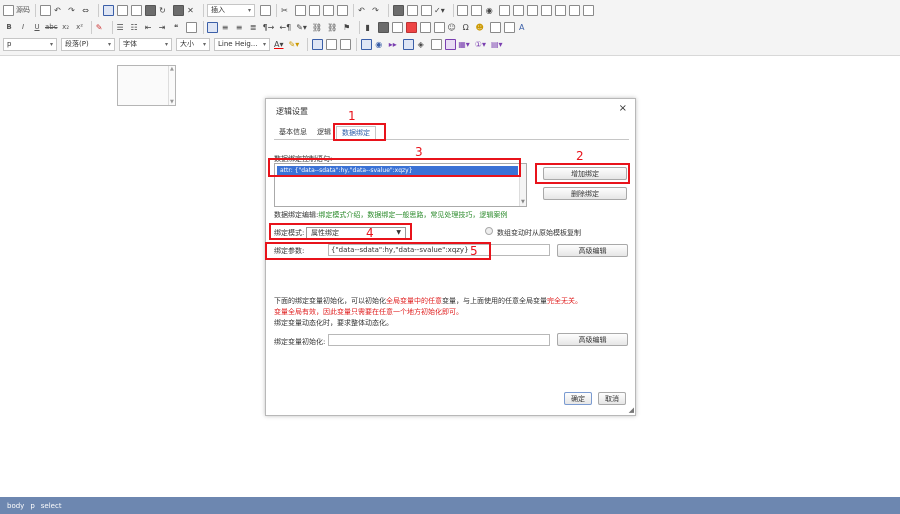  What do you see at coordinates (509, 27) in the screenshot?
I see `iframe-button` at bounding box center [509, 27].